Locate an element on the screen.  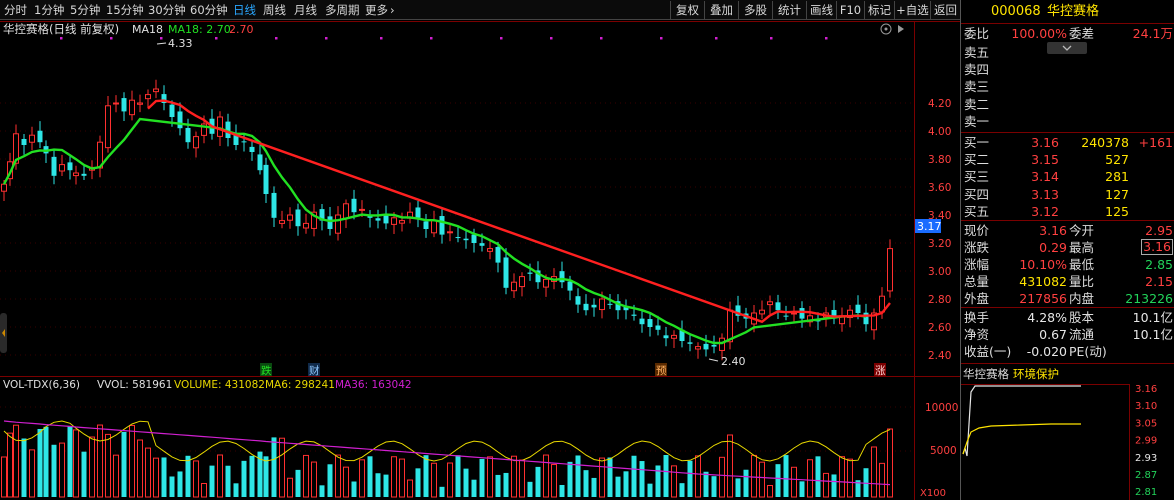
tab-daily: 日线 is located at coordinates (244, 10).